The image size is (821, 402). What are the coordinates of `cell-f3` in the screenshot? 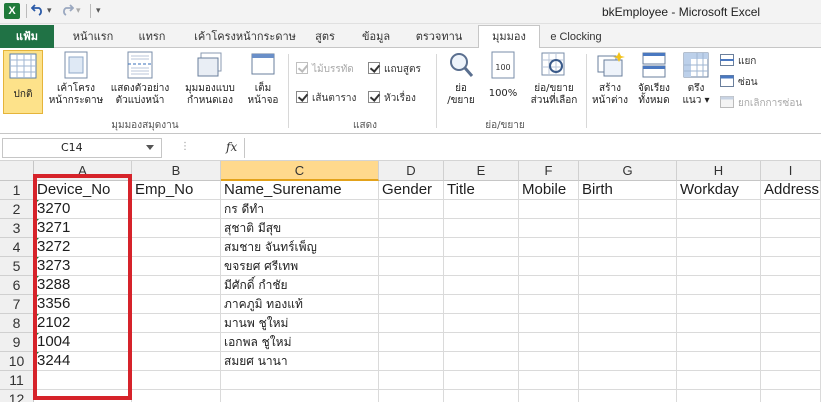 It's located at (549, 228).